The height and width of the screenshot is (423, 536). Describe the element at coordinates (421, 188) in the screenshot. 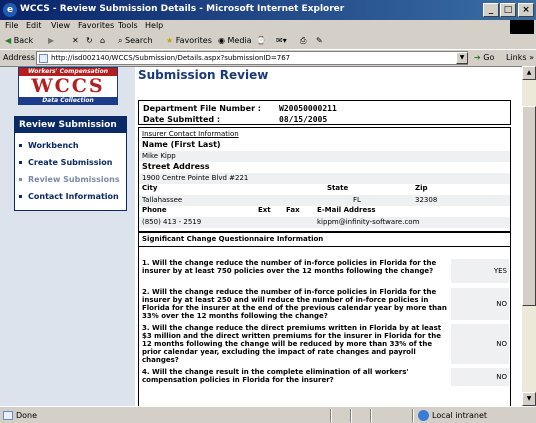

I see `zip-label: Zip` at that location.